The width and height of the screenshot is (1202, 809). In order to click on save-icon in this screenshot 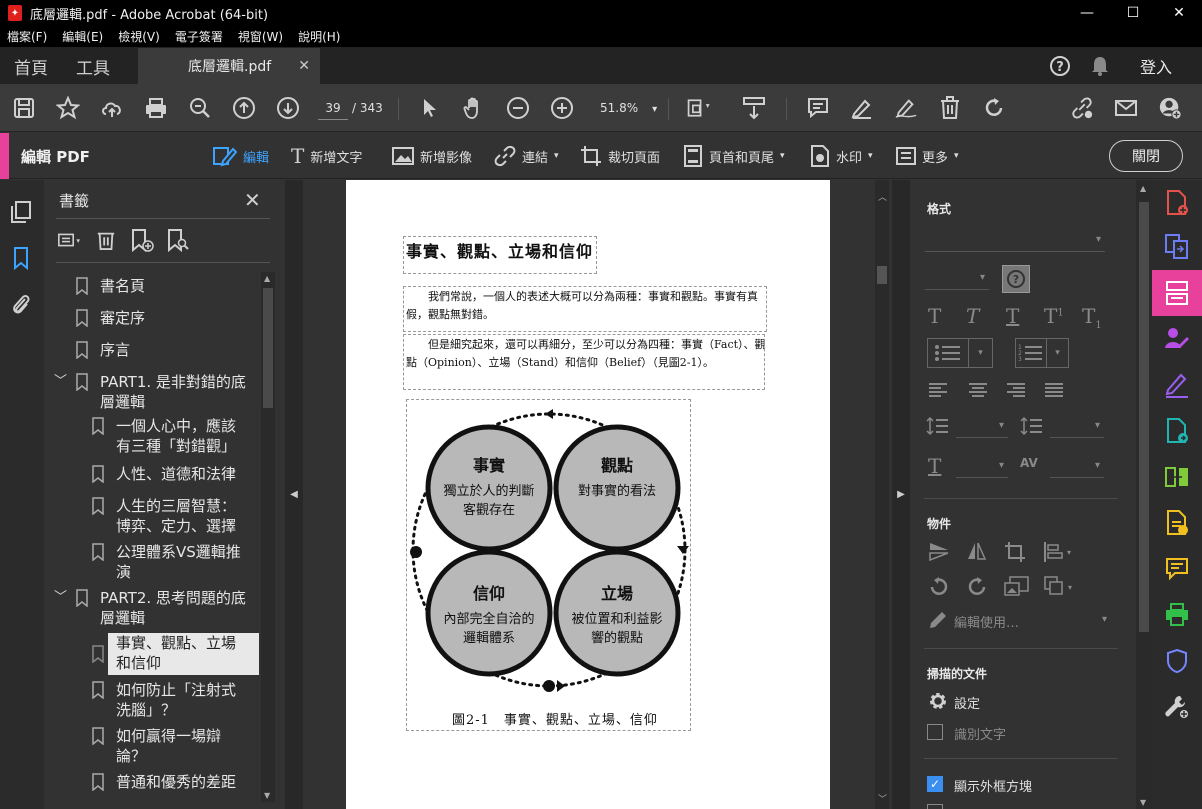, I will do `click(24, 108)`.